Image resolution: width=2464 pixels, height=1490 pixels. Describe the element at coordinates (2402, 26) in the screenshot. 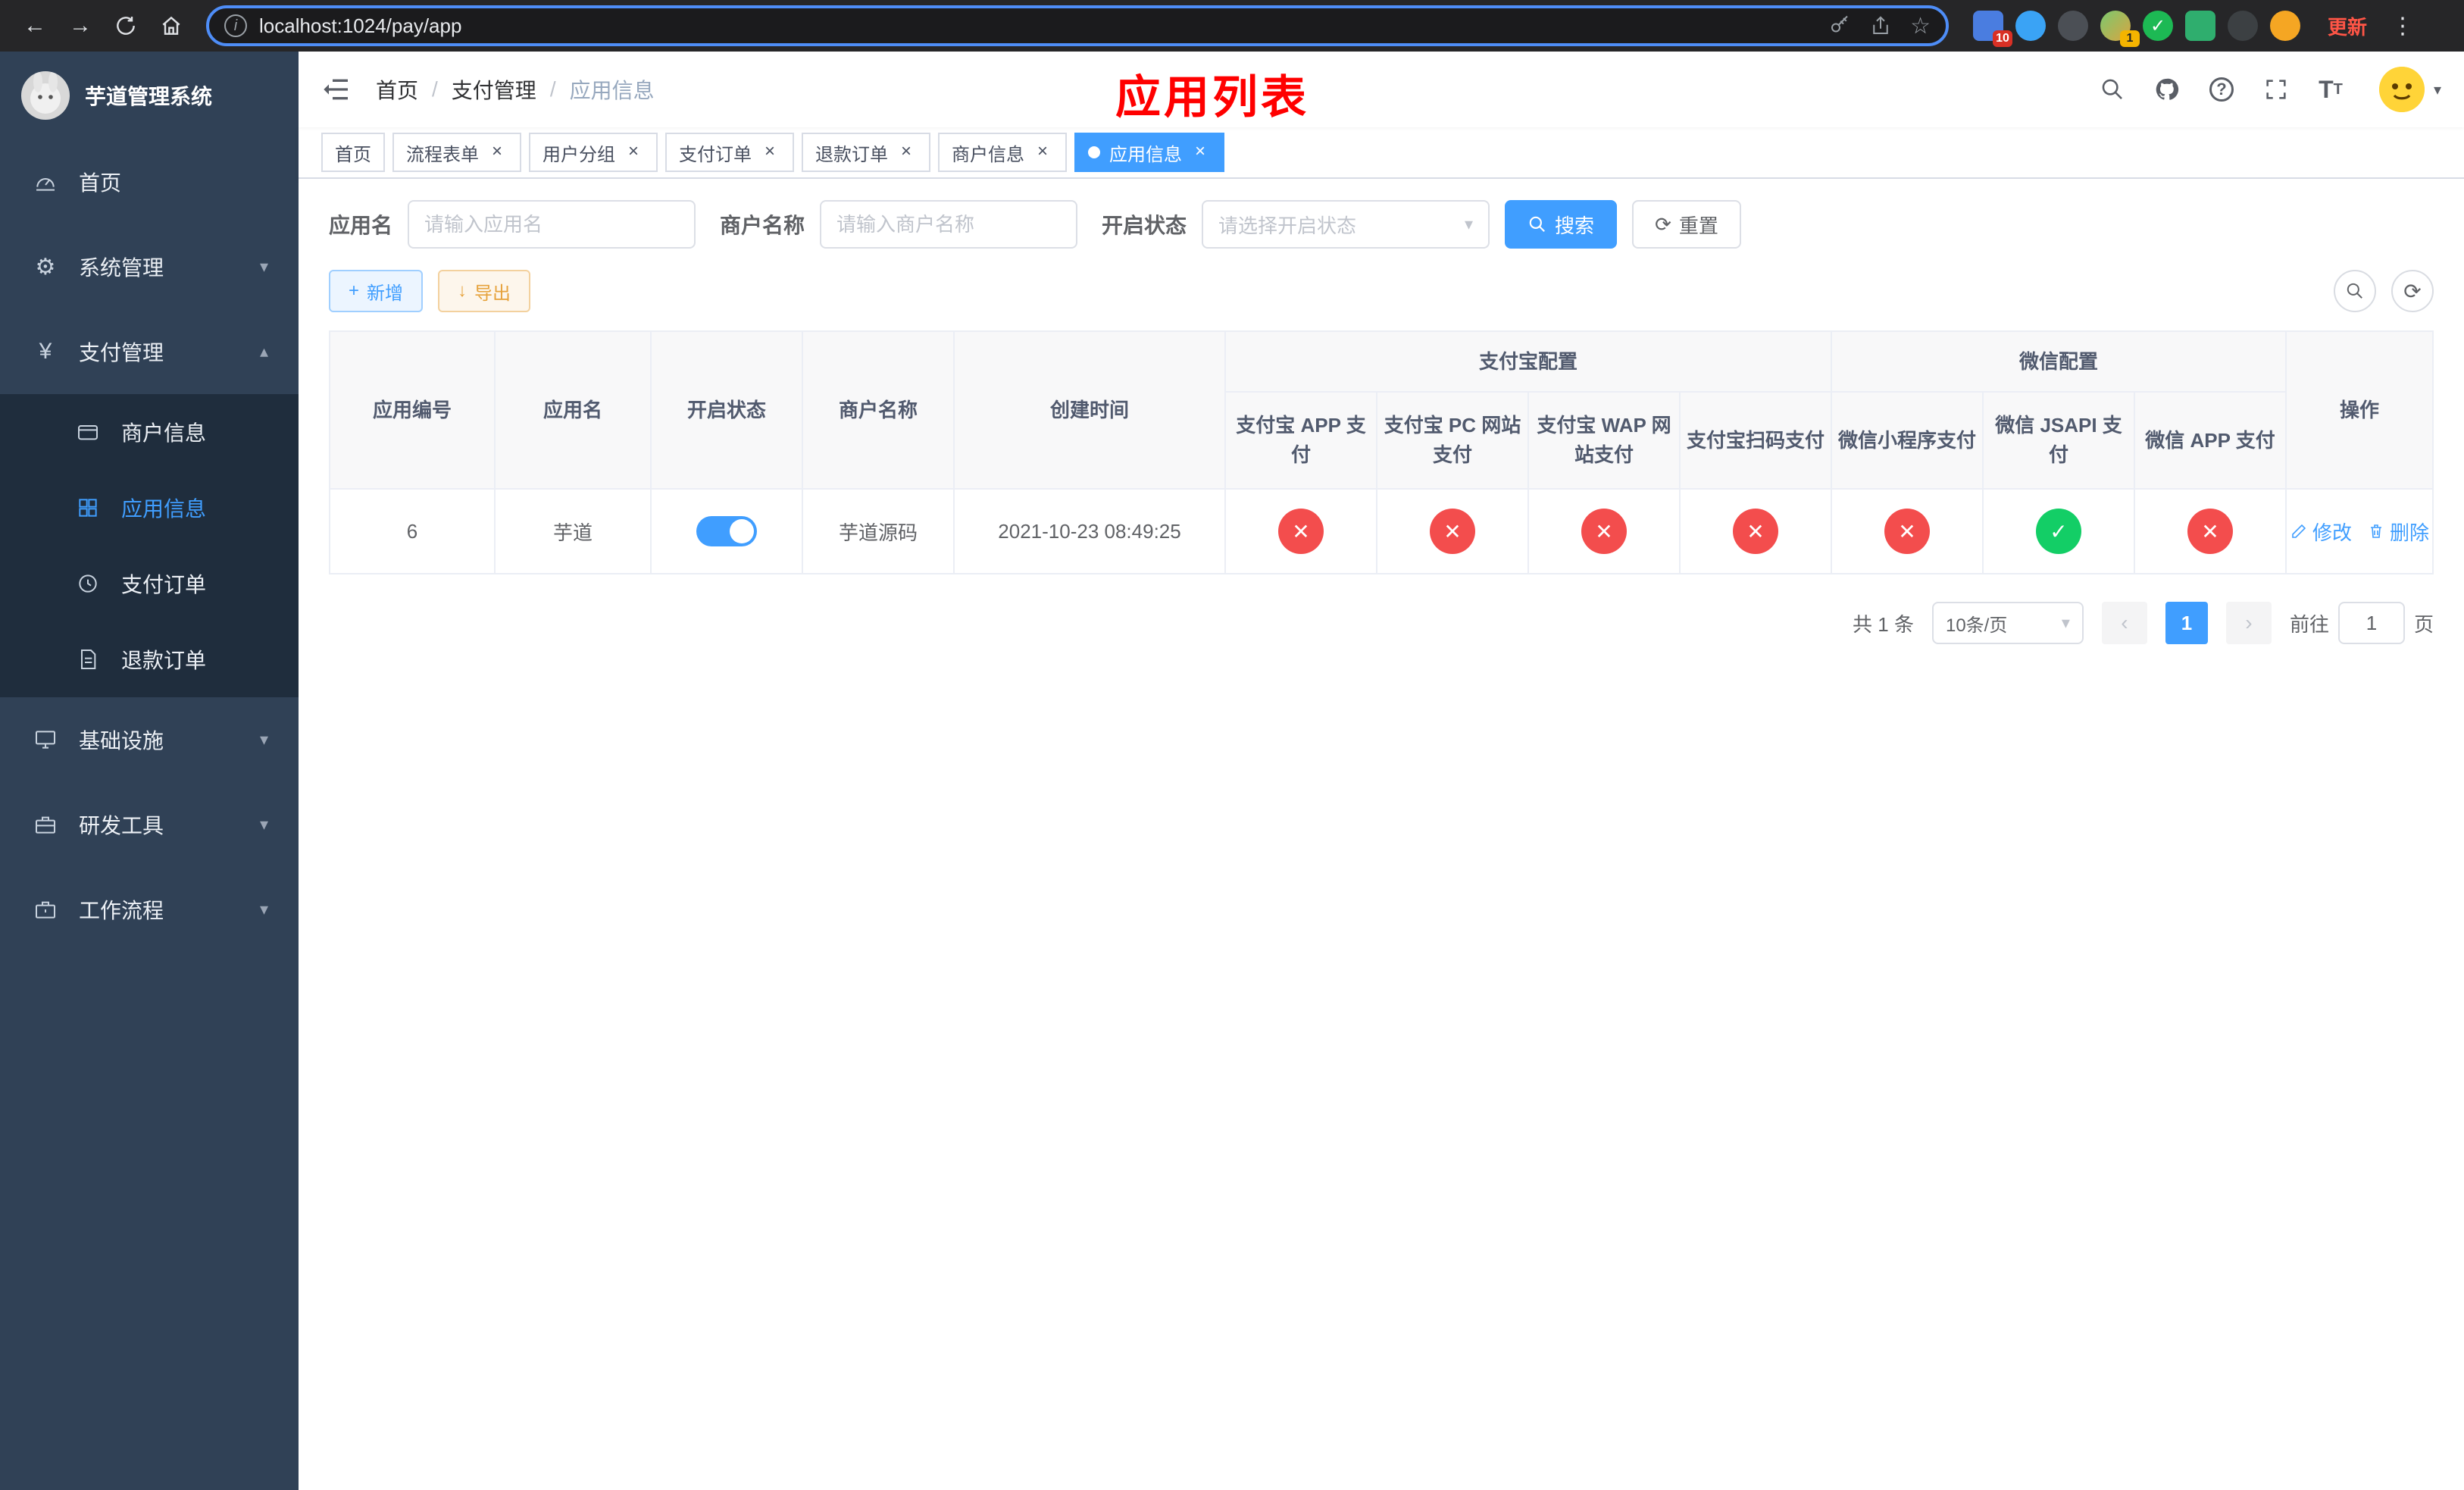

I see `browser-menu-icon: ⋮` at that location.